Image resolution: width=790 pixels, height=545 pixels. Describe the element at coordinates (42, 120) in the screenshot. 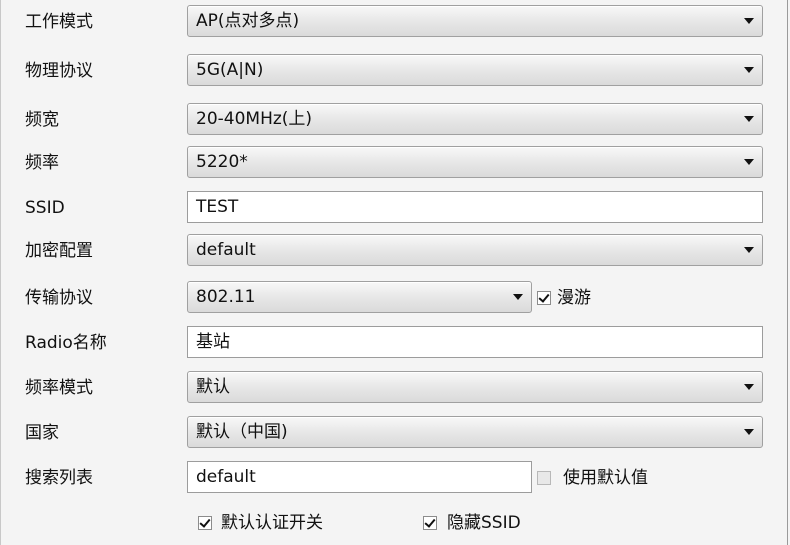

I see `bandwidth-label: 频宽` at that location.